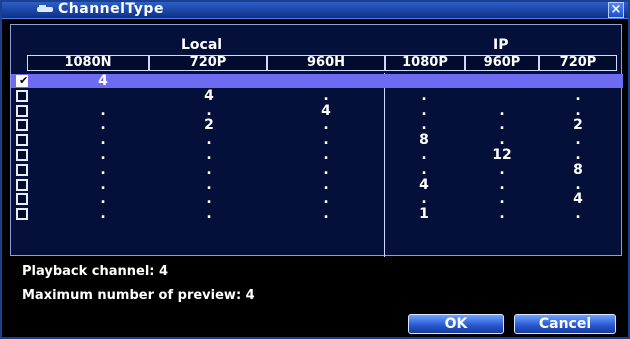 This screenshot has height=339, width=630. What do you see at coordinates (616, 10) in the screenshot?
I see `close-button: ×` at bounding box center [616, 10].